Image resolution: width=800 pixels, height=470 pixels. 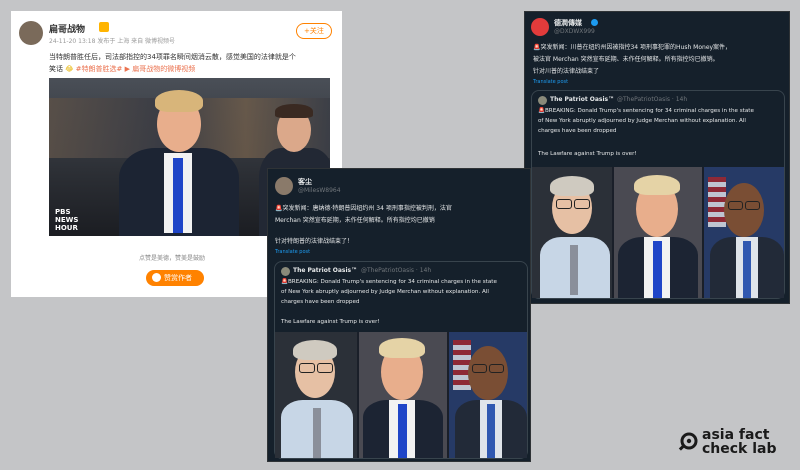 I want to click on tweet-mid-closing: 针对特朗普的法律战结束了！, so click(x=314, y=241).